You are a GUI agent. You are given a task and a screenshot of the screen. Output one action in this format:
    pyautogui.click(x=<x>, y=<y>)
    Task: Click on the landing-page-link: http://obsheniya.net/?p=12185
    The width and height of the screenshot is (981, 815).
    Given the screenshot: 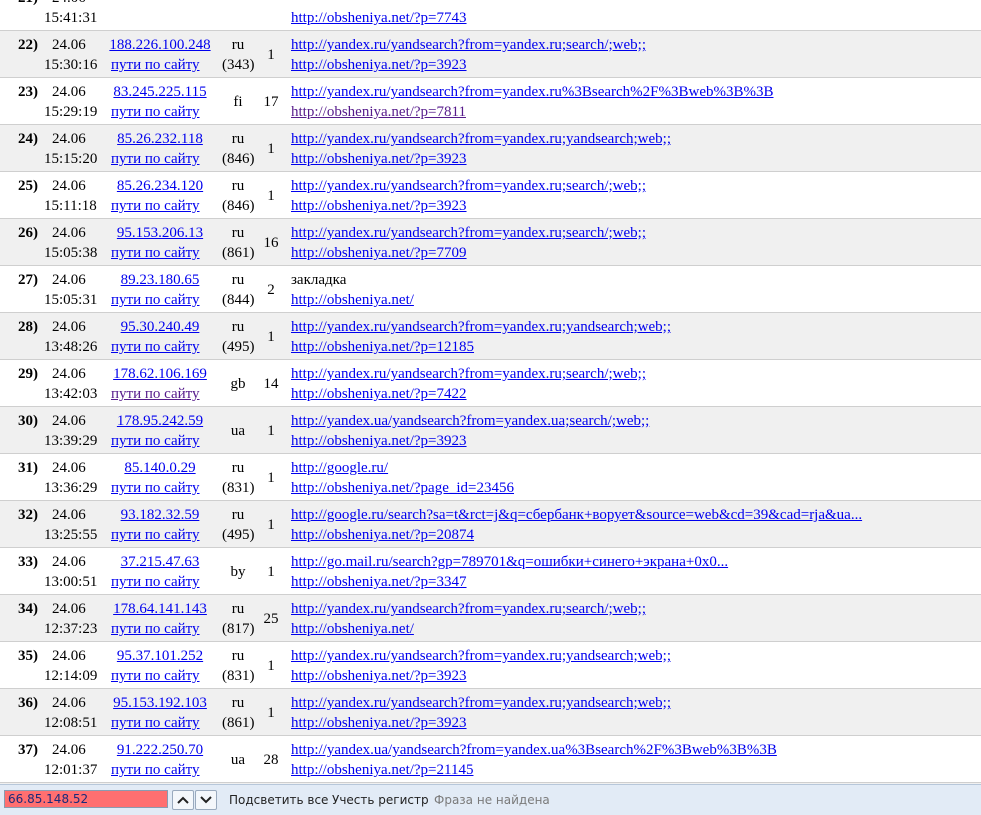 What is the action you would take?
    pyautogui.click(x=382, y=347)
    